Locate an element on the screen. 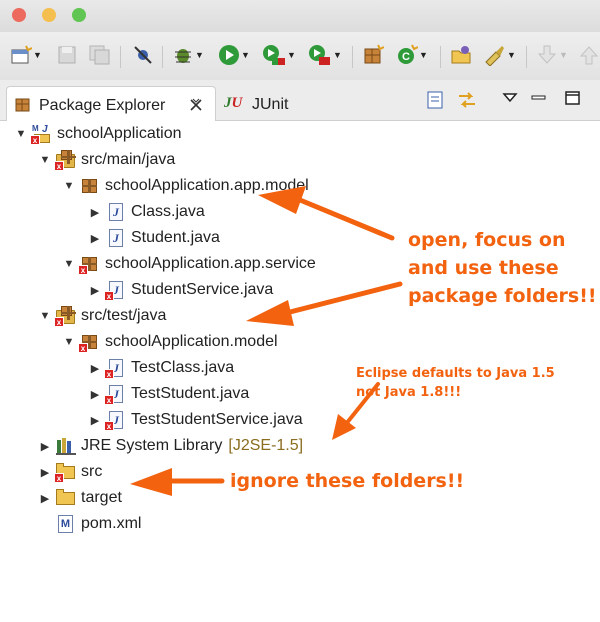 The image size is (600, 622). external-tools-icon is located at coordinates (319, 55).